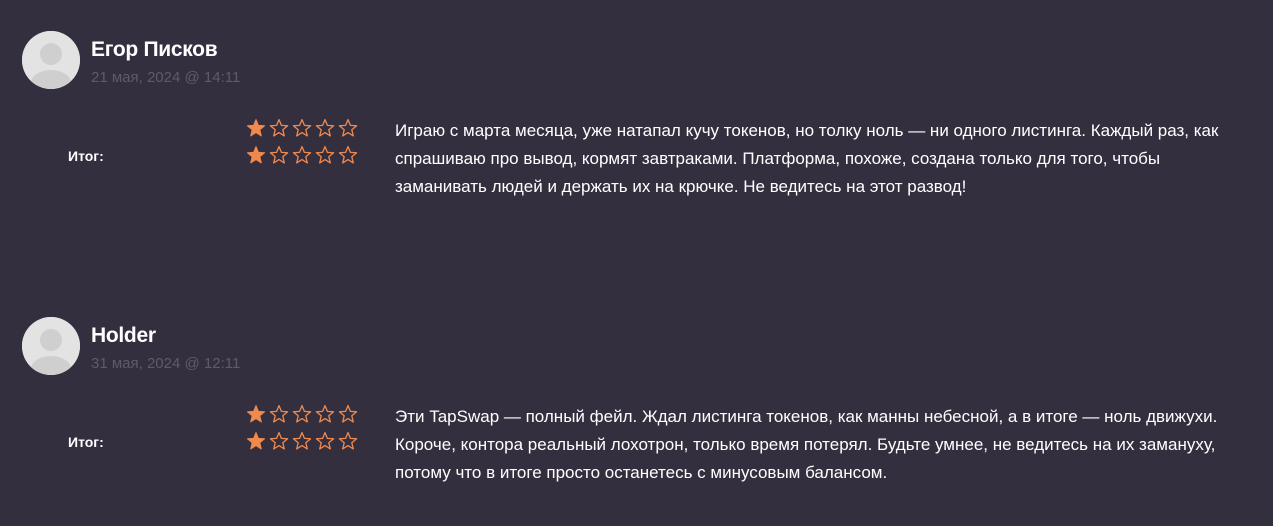 The width and height of the screenshot is (1273, 526). Describe the element at coordinates (154, 49) in the screenshot. I see `review-author: Егор Писков` at that location.